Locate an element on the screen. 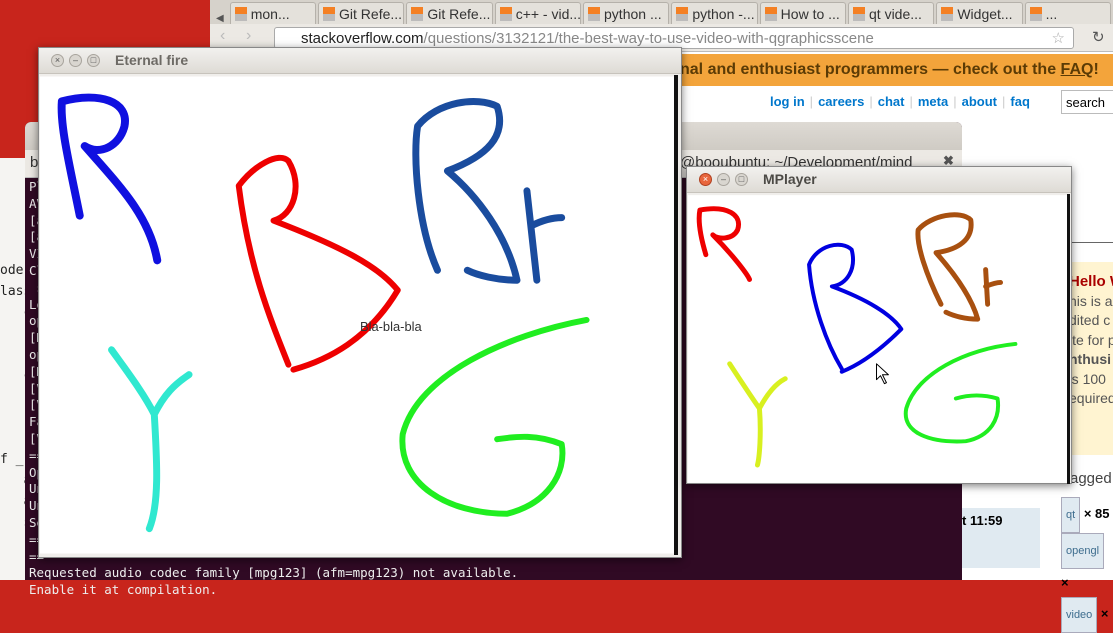 The height and width of the screenshot is (633, 1113). tag-row: video × is located at coordinates (1087, 615).